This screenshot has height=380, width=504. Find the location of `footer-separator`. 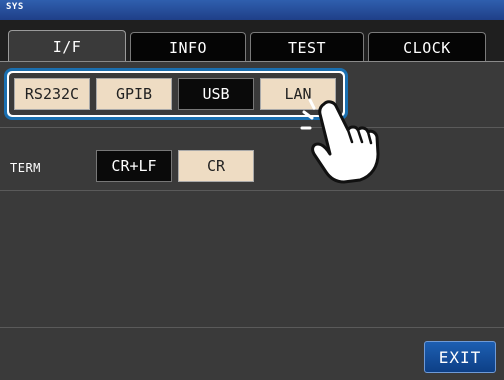

footer-separator is located at coordinates (252, 327).